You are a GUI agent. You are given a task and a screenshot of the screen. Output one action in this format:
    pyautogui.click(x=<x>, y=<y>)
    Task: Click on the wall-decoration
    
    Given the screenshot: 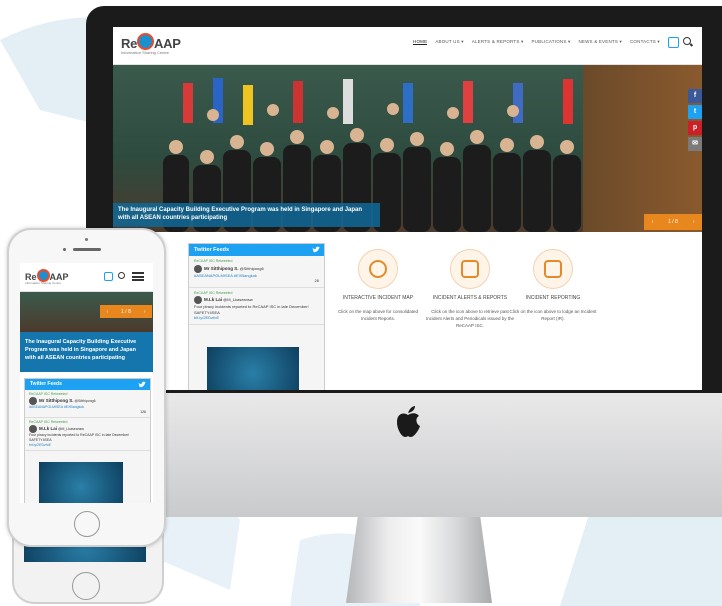 What is the action you would take?
    pyautogui.click(x=642, y=148)
    